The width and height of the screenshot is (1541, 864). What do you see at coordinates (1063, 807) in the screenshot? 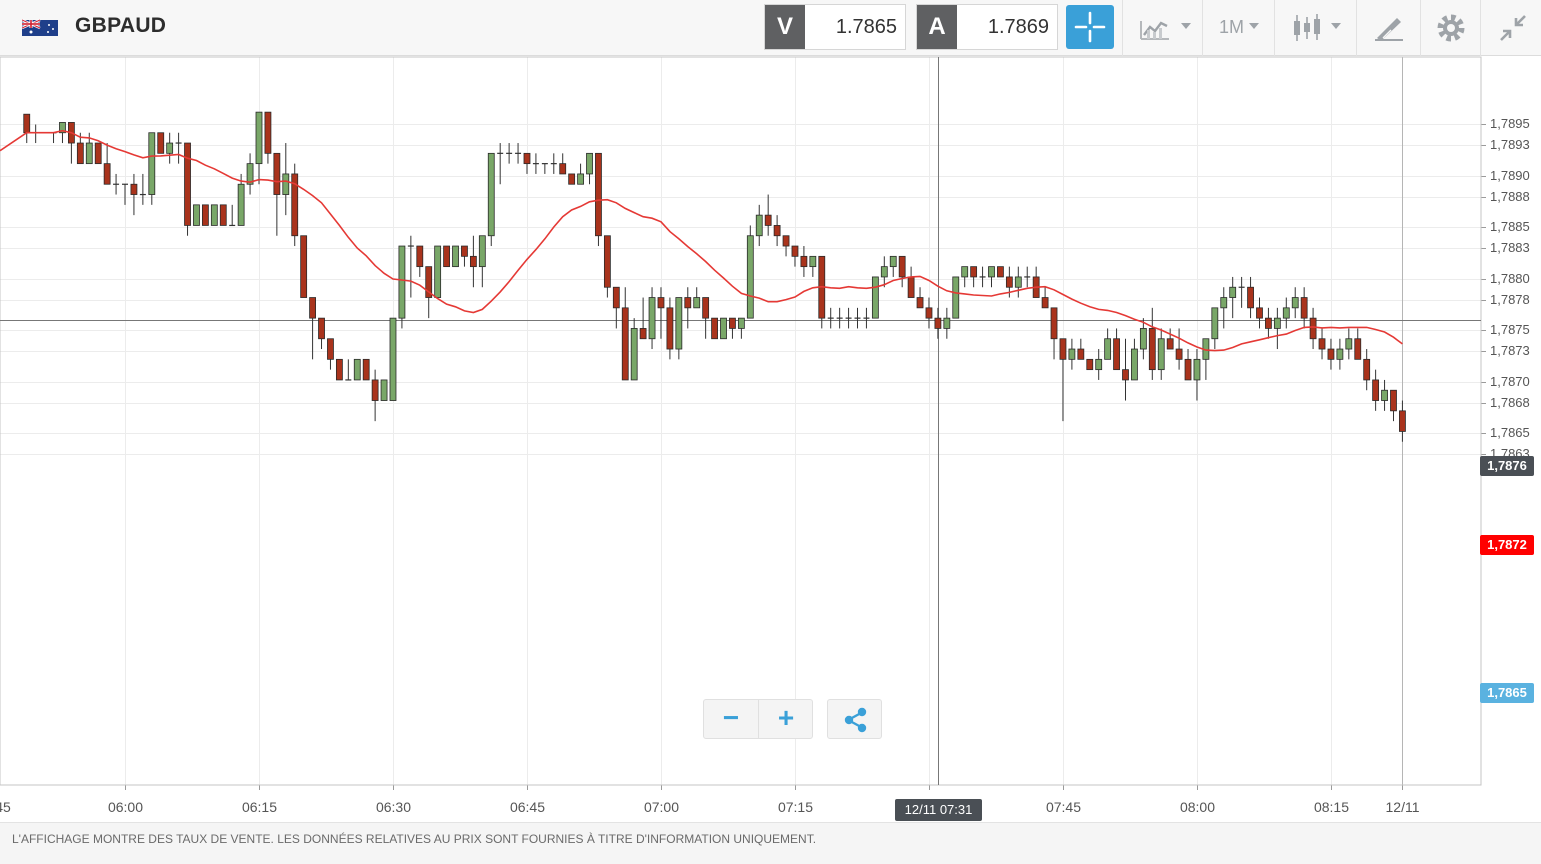
I see `x-tick-label: 07:45` at bounding box center [1063, 807].